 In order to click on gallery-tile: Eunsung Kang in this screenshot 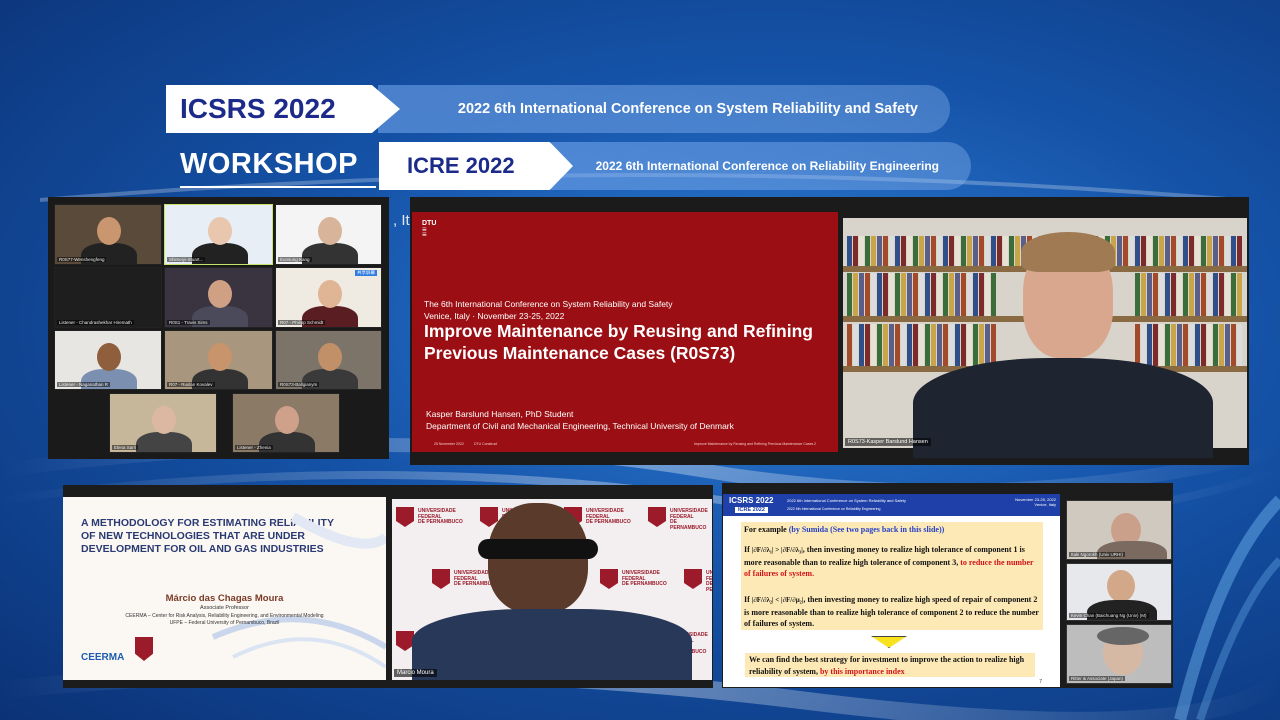, I will do `click(328, 234)`.